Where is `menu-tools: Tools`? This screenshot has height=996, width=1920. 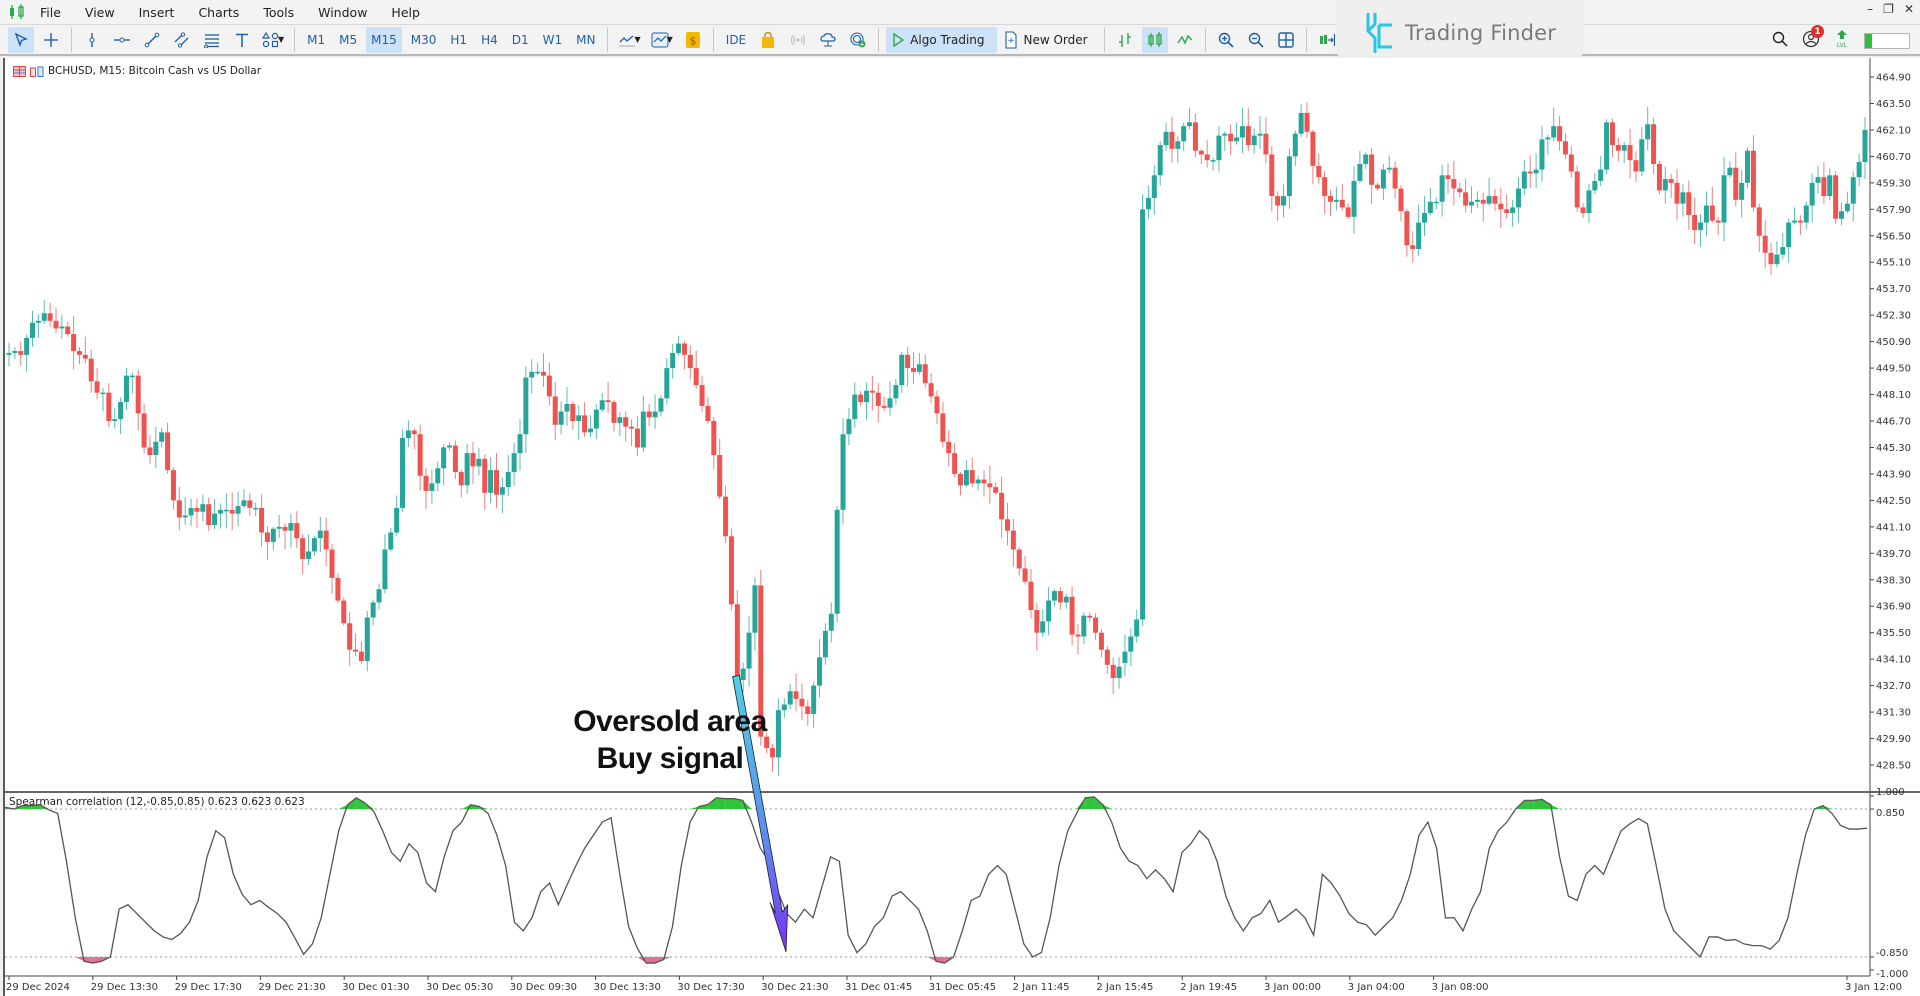 menu-tools: Tools is located at coordinates (278, 12).